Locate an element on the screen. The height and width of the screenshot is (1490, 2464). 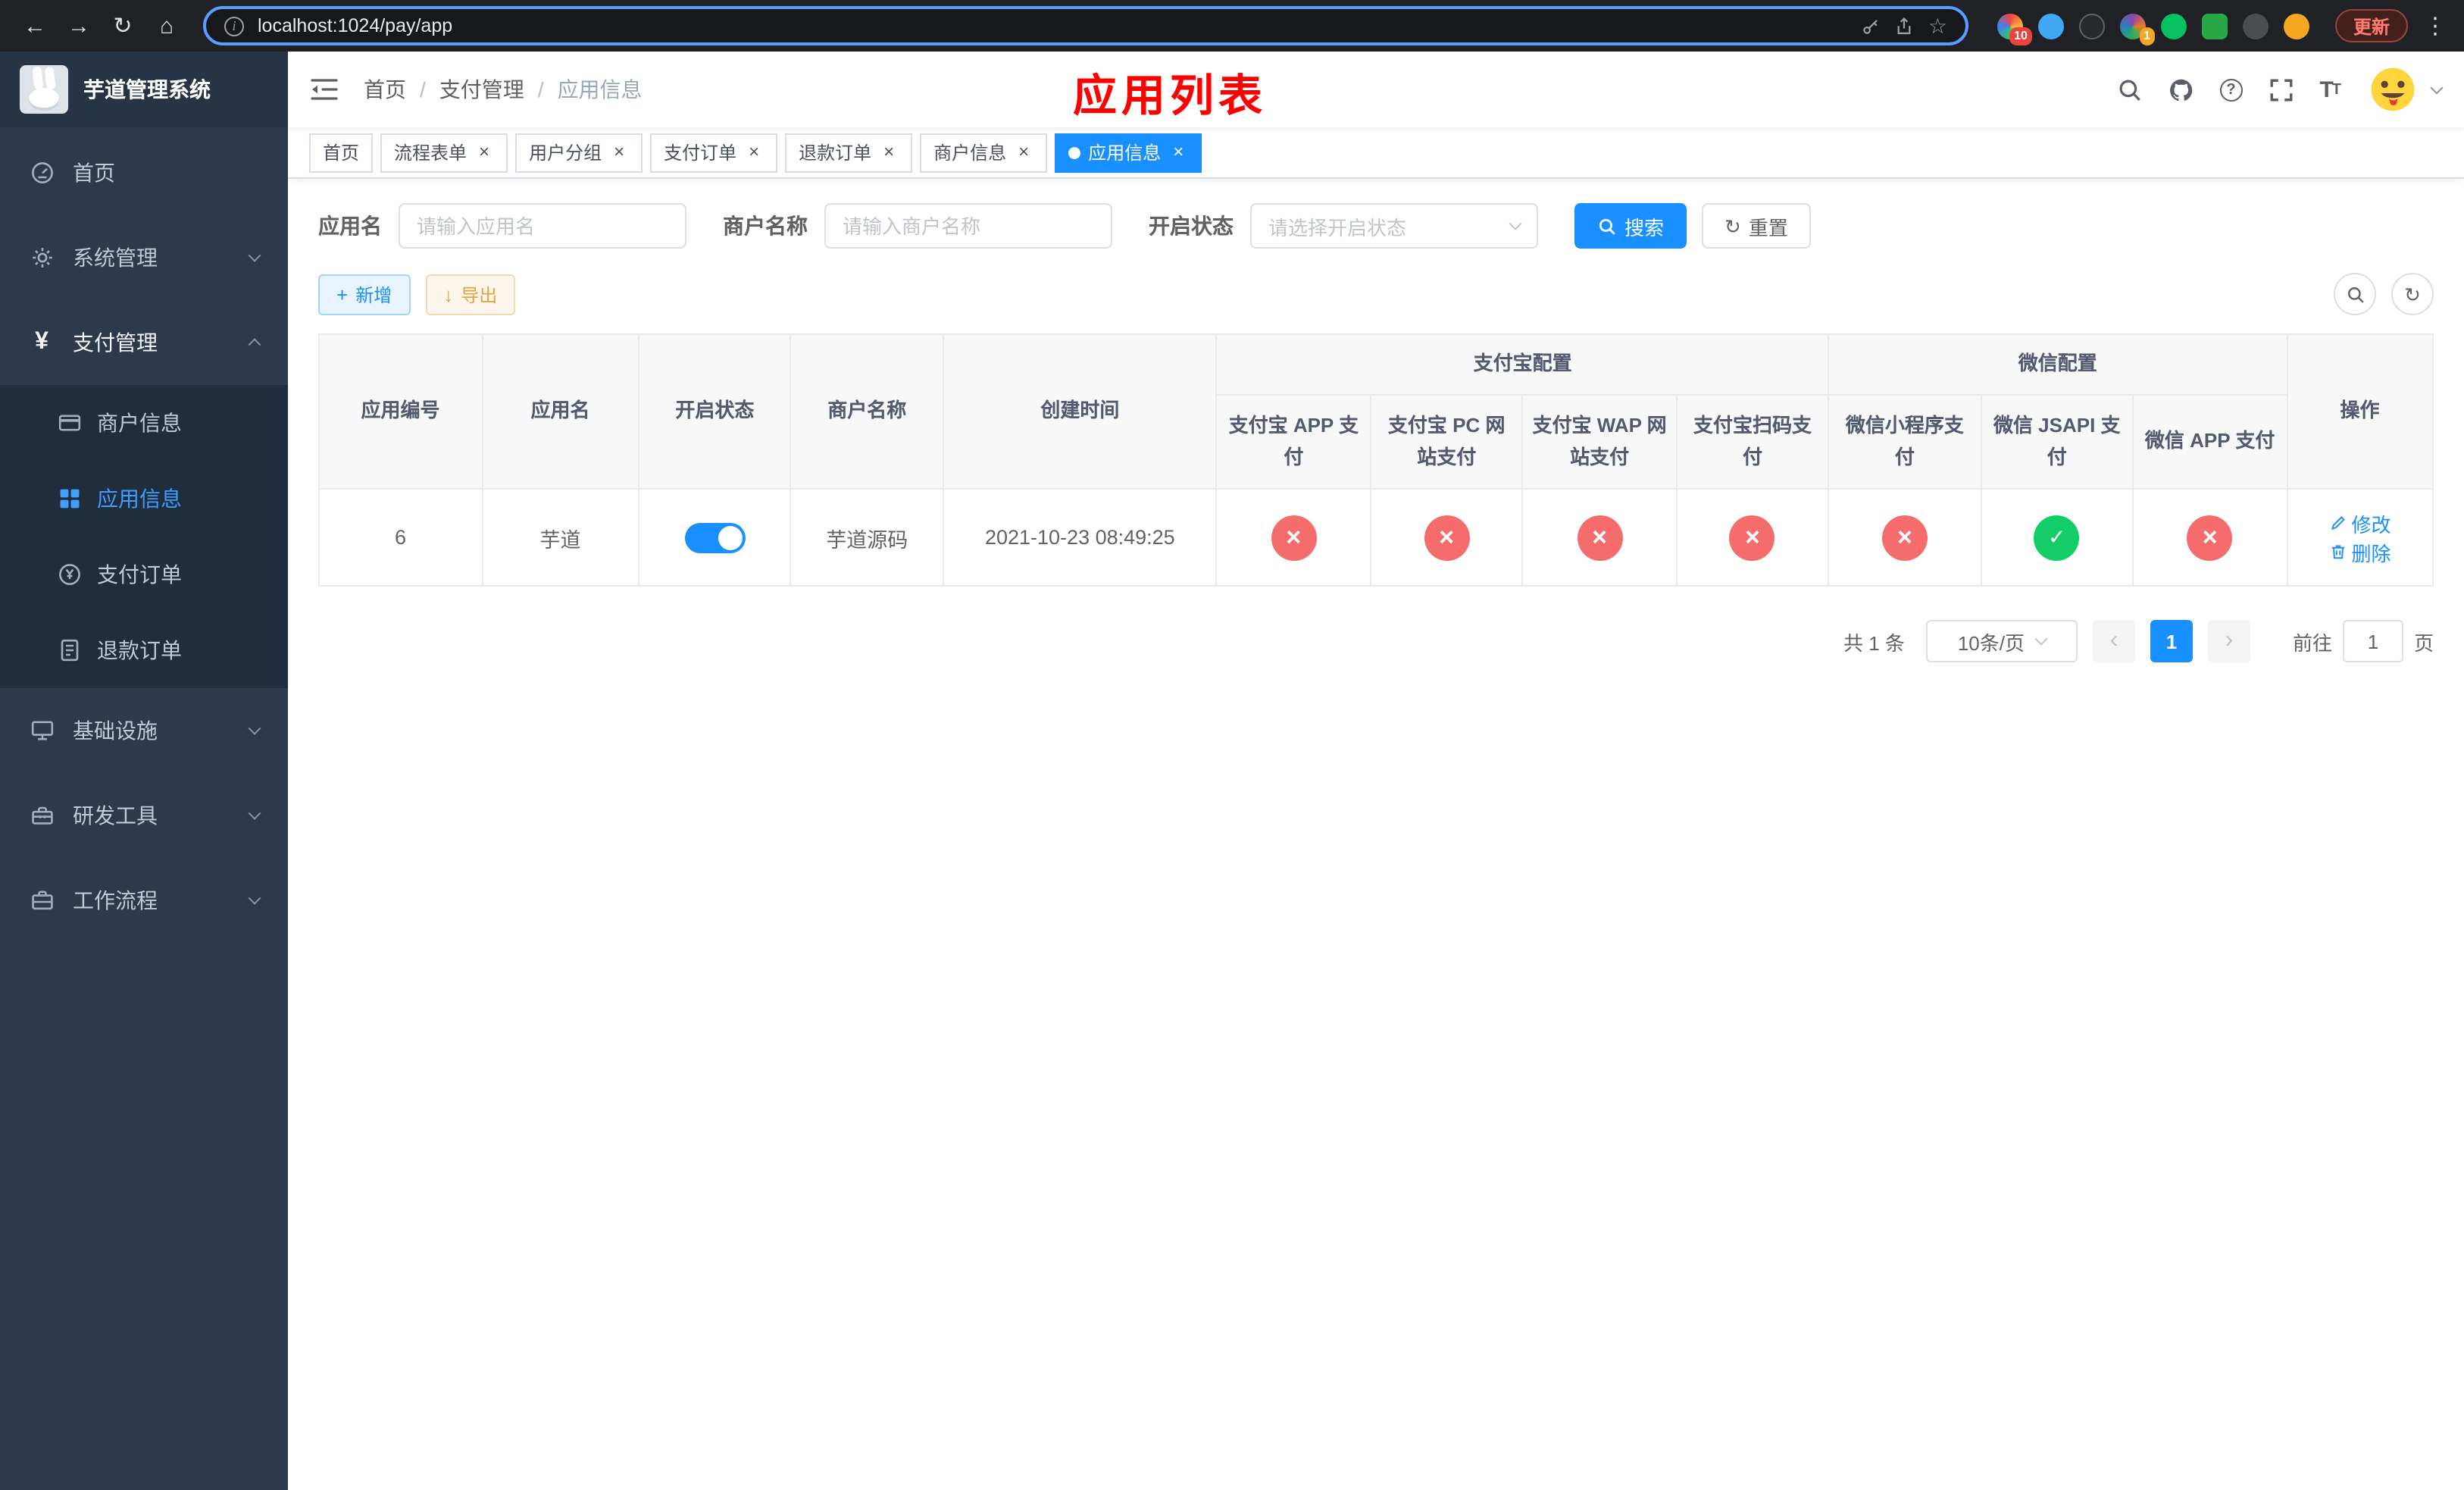
home-icon: ⌂ is located at coordinates (166, 26).